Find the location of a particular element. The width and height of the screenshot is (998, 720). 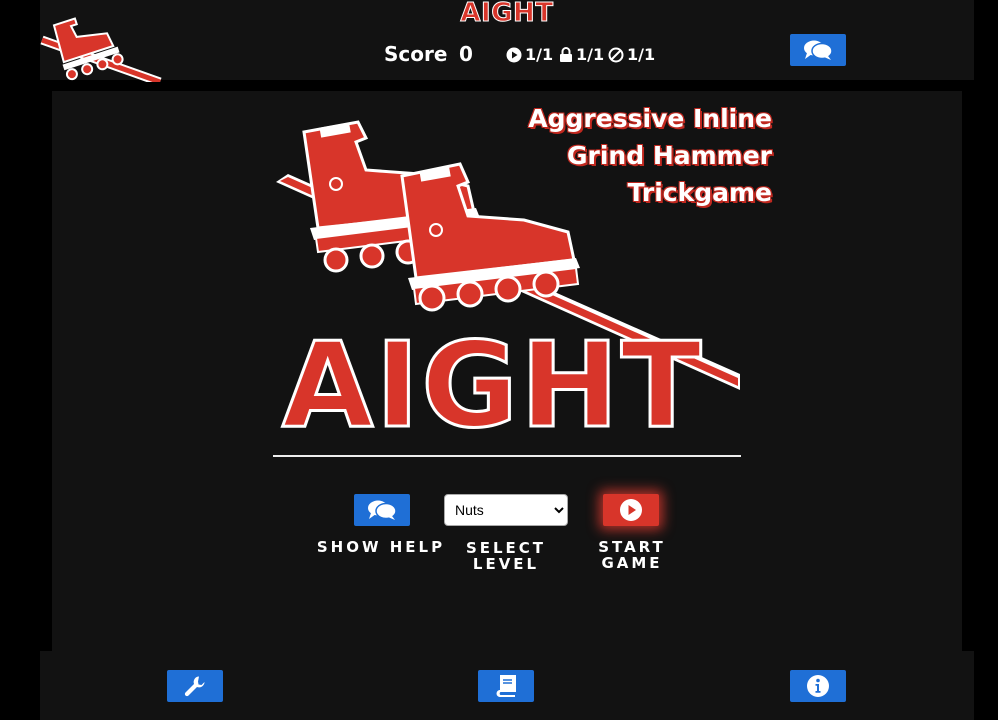

start-game-label: START GAME is located at coordinates (632, 555).